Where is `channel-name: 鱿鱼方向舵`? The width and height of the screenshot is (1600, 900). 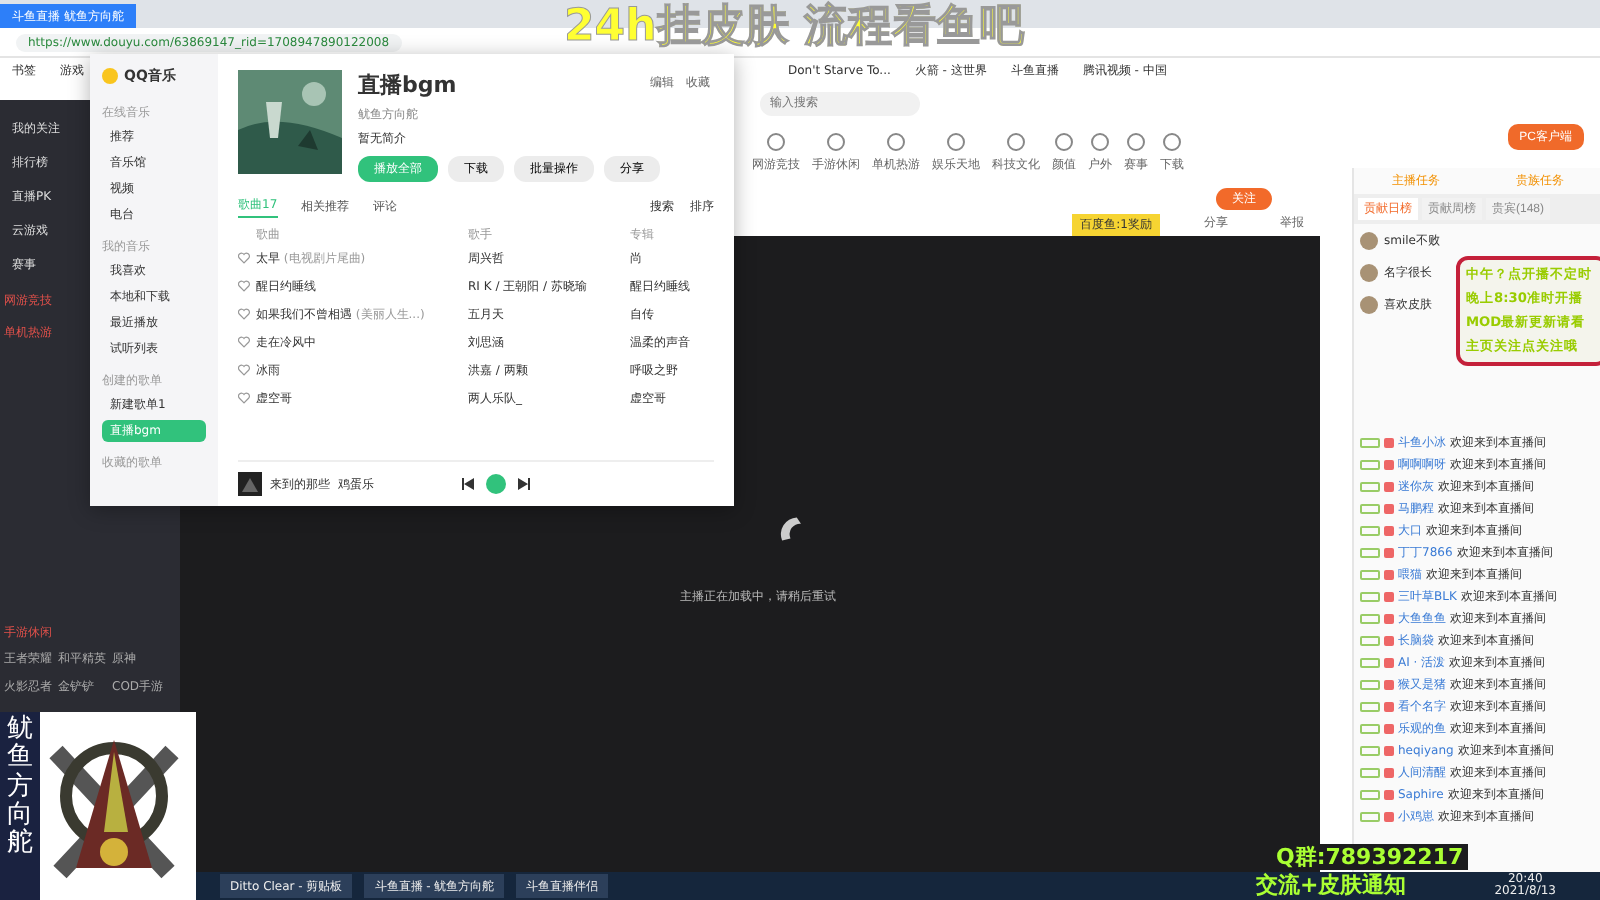
channel-name: 鱿鱼方向舵 is located at coordinates (20, 806).